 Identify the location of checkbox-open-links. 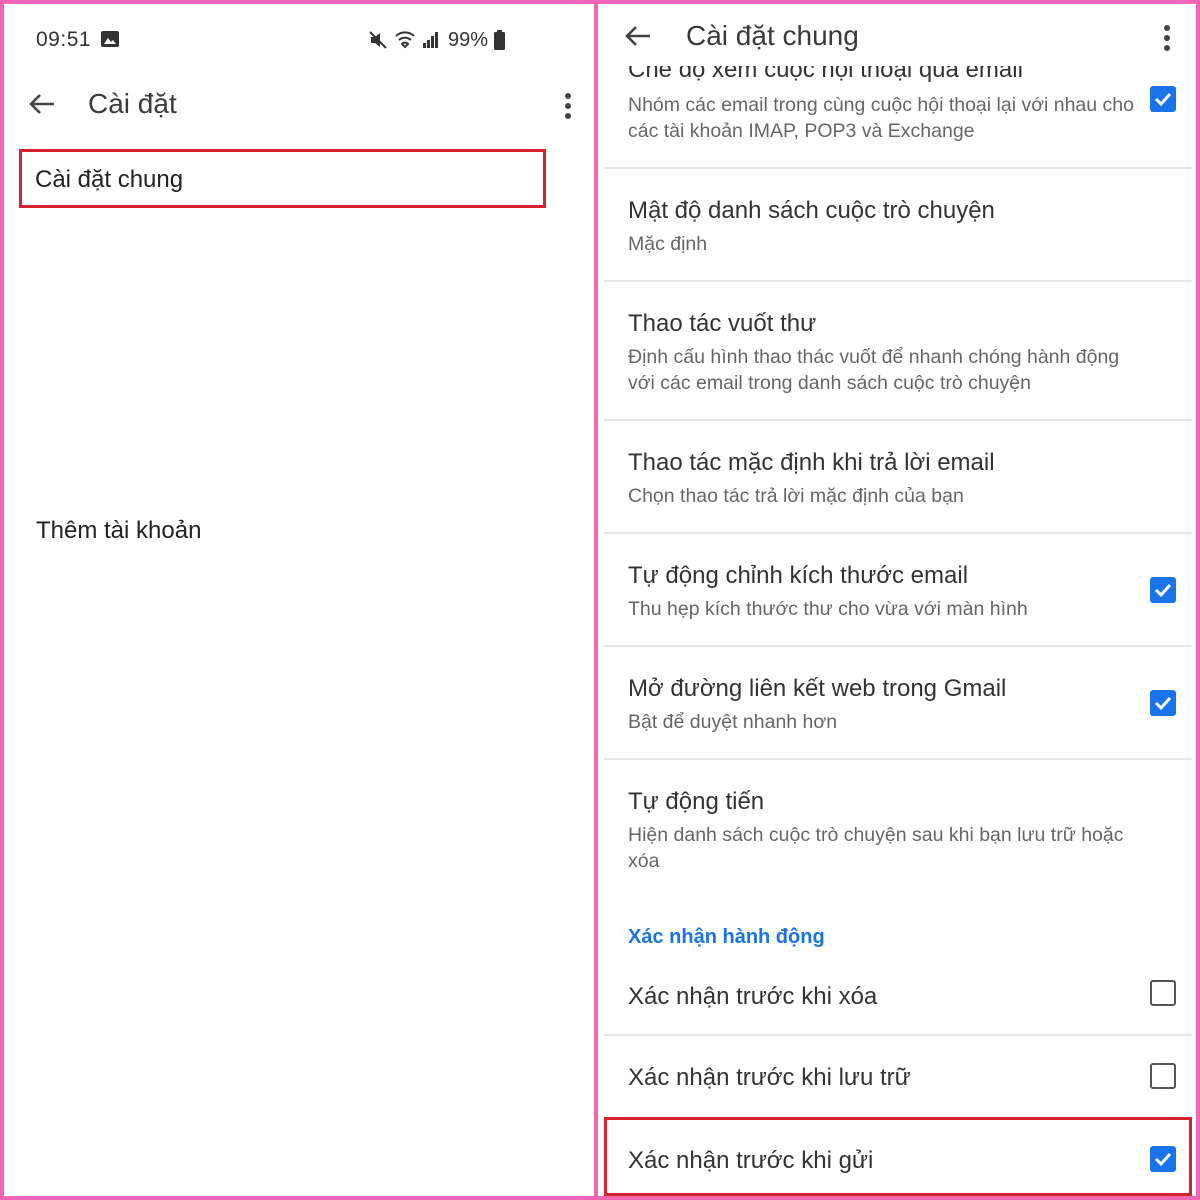
(1163, 703).